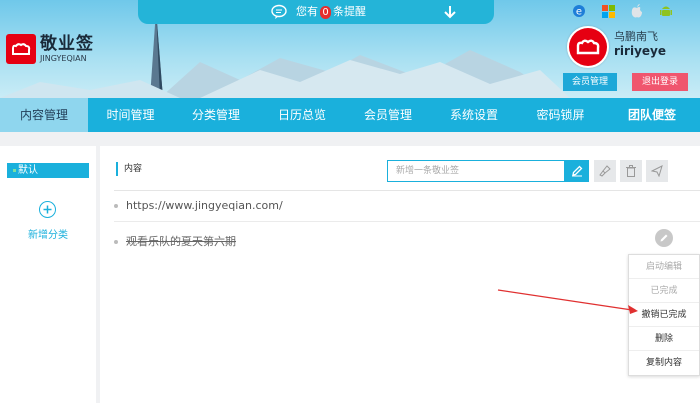 This screenshot has width=700, height=403. What do you see at coordinates (664, 267) in the screenshot?
I see `menu-item-start-edit: 启动编辑` at bounding box center [664, 267].